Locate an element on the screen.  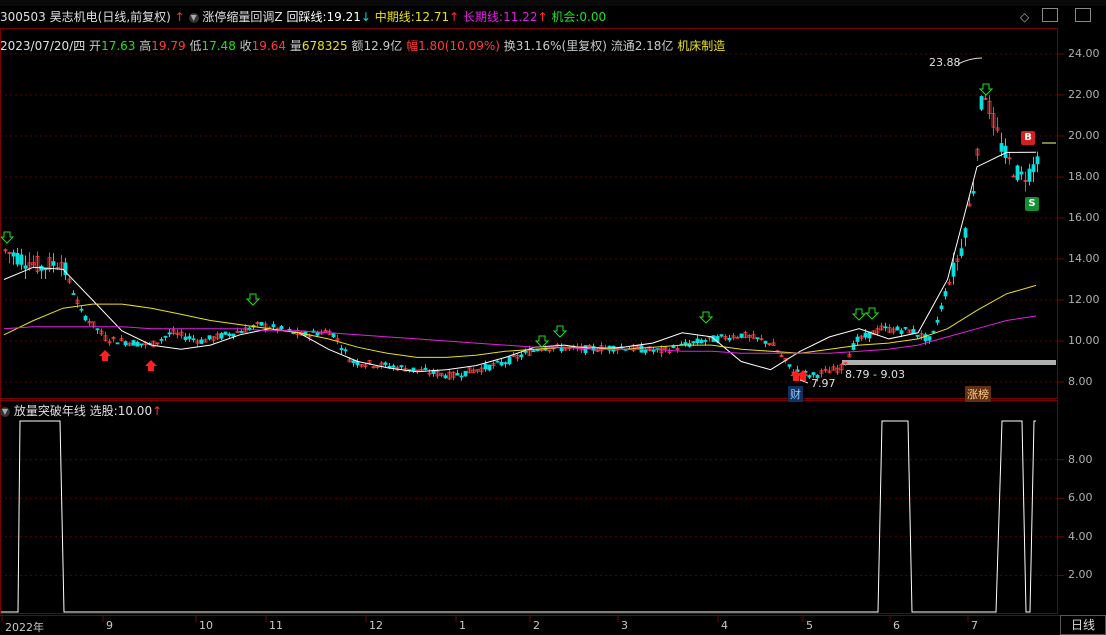
high-price-annotation: 23.88 is located at coordinates (945, 62).